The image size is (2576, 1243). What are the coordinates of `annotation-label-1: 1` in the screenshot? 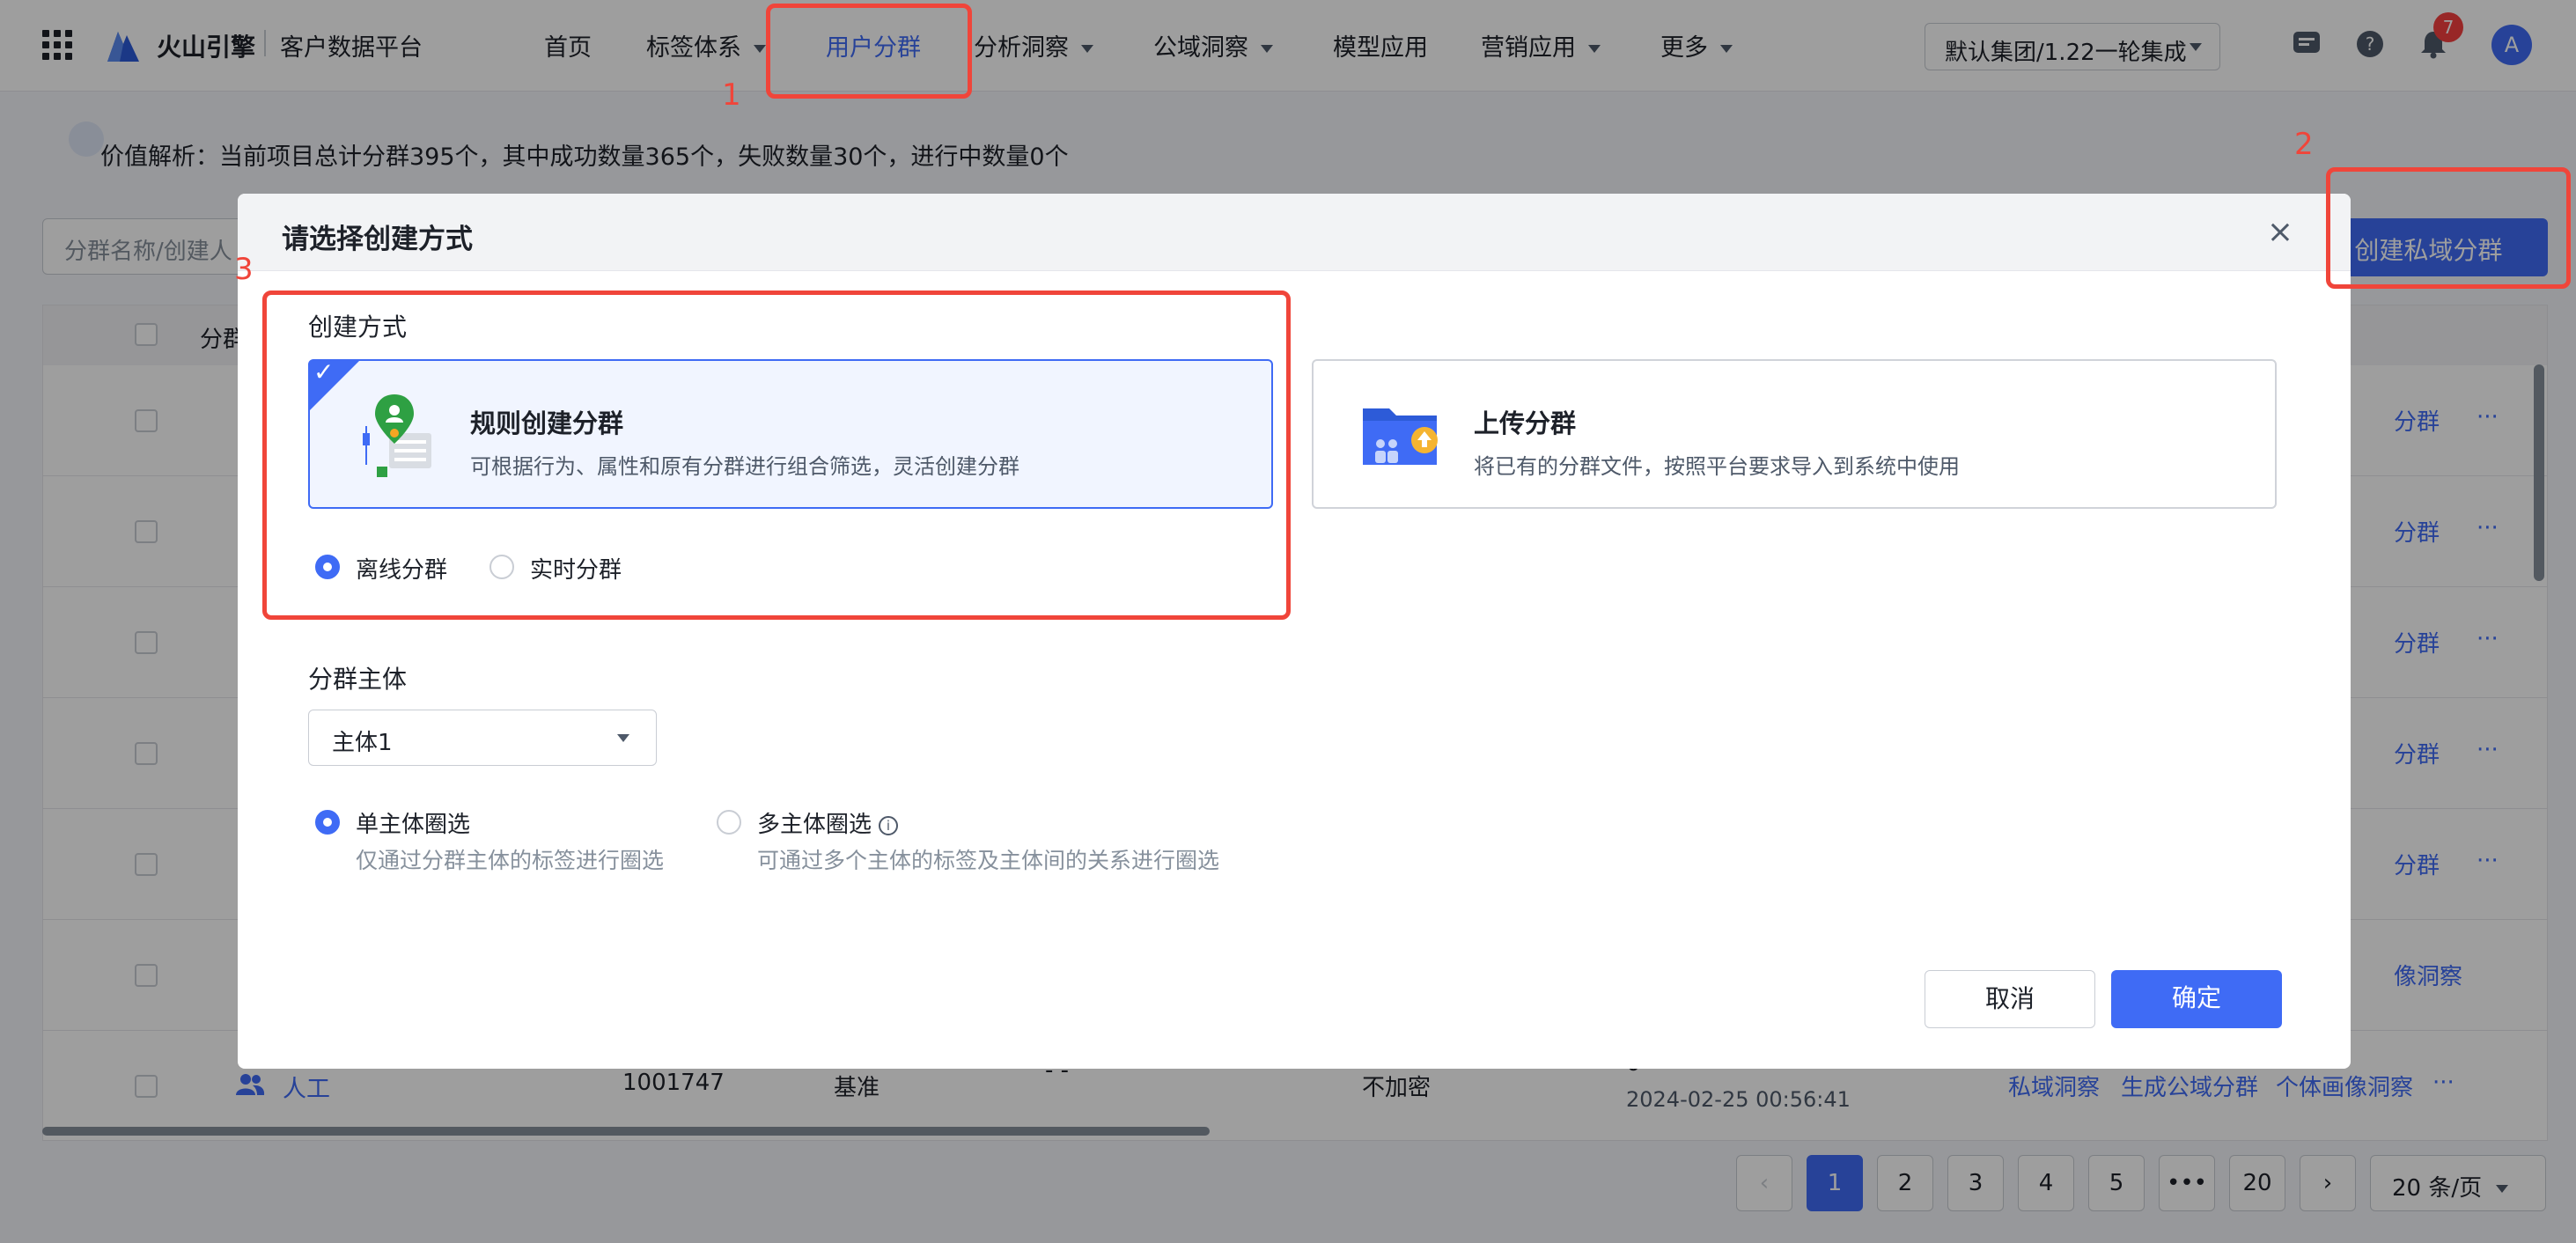 It's located at (731, 95).